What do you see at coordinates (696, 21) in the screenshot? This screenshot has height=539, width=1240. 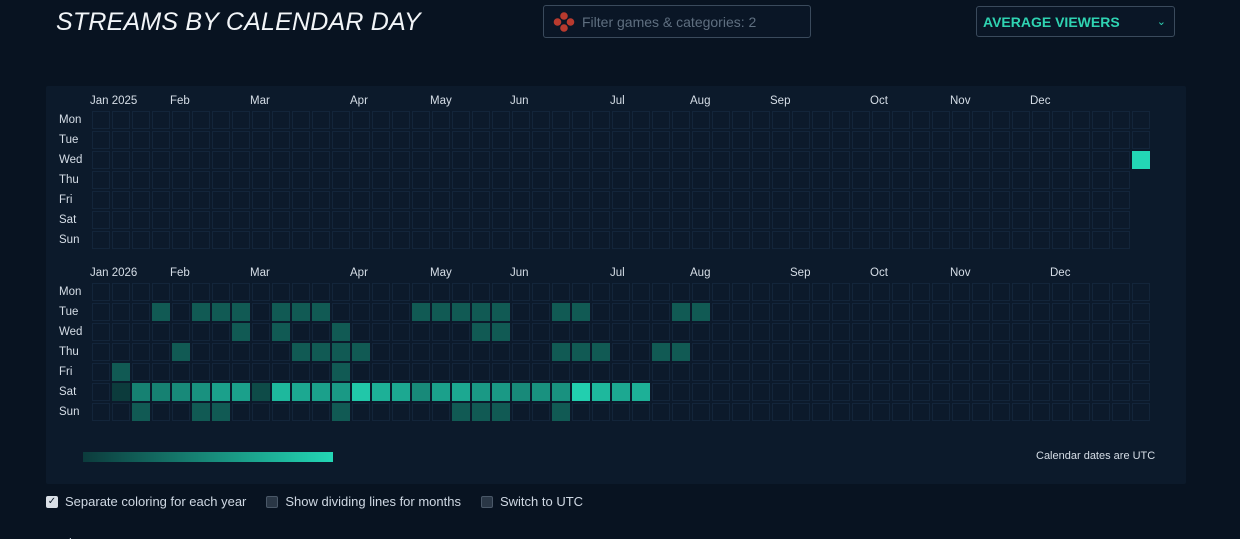 I see `filter-input` at bounding box center [696, 21].